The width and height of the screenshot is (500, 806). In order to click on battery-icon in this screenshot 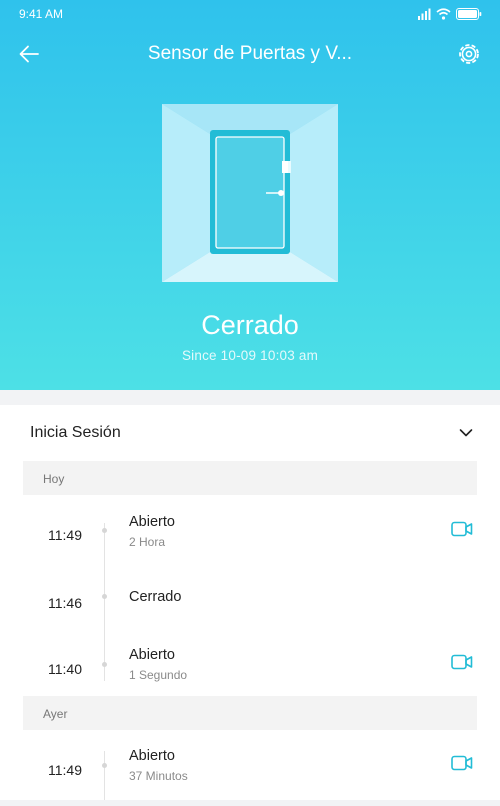, I will do `click(469, 14)`.